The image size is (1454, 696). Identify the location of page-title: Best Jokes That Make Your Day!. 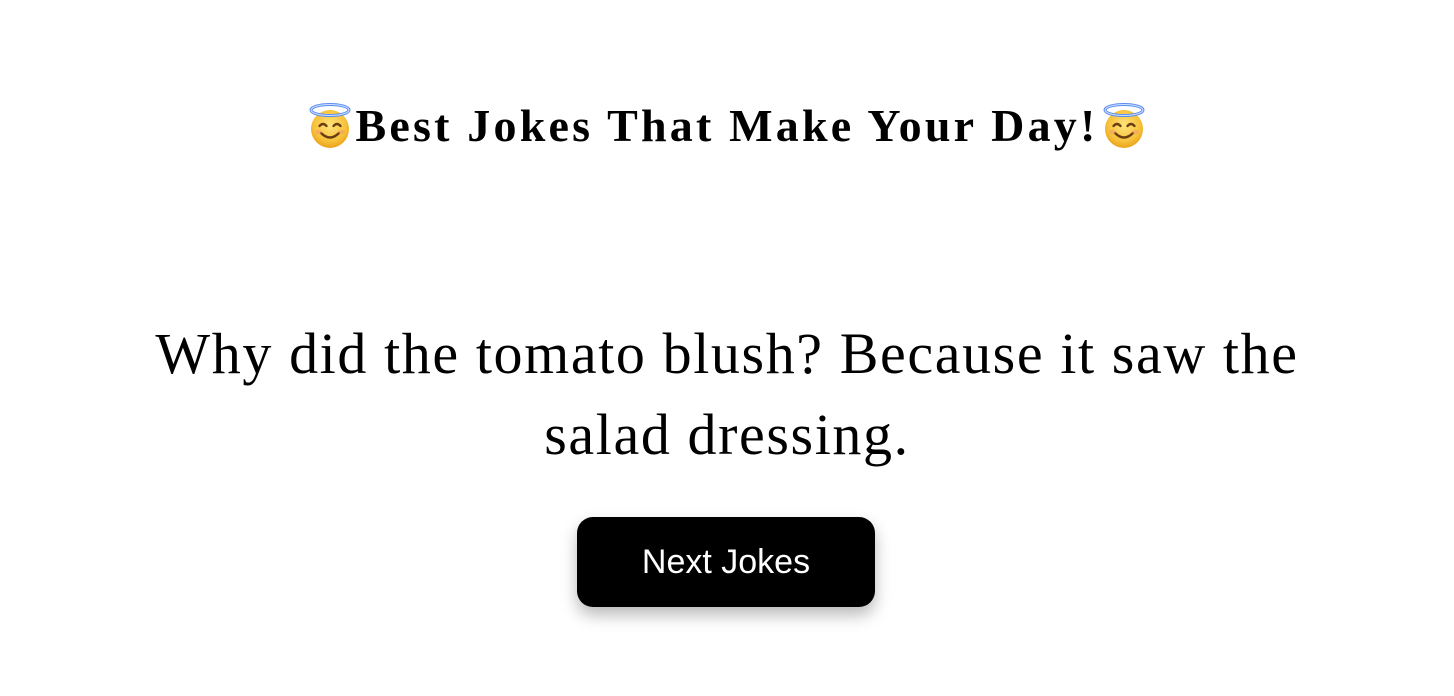
(727, 125).